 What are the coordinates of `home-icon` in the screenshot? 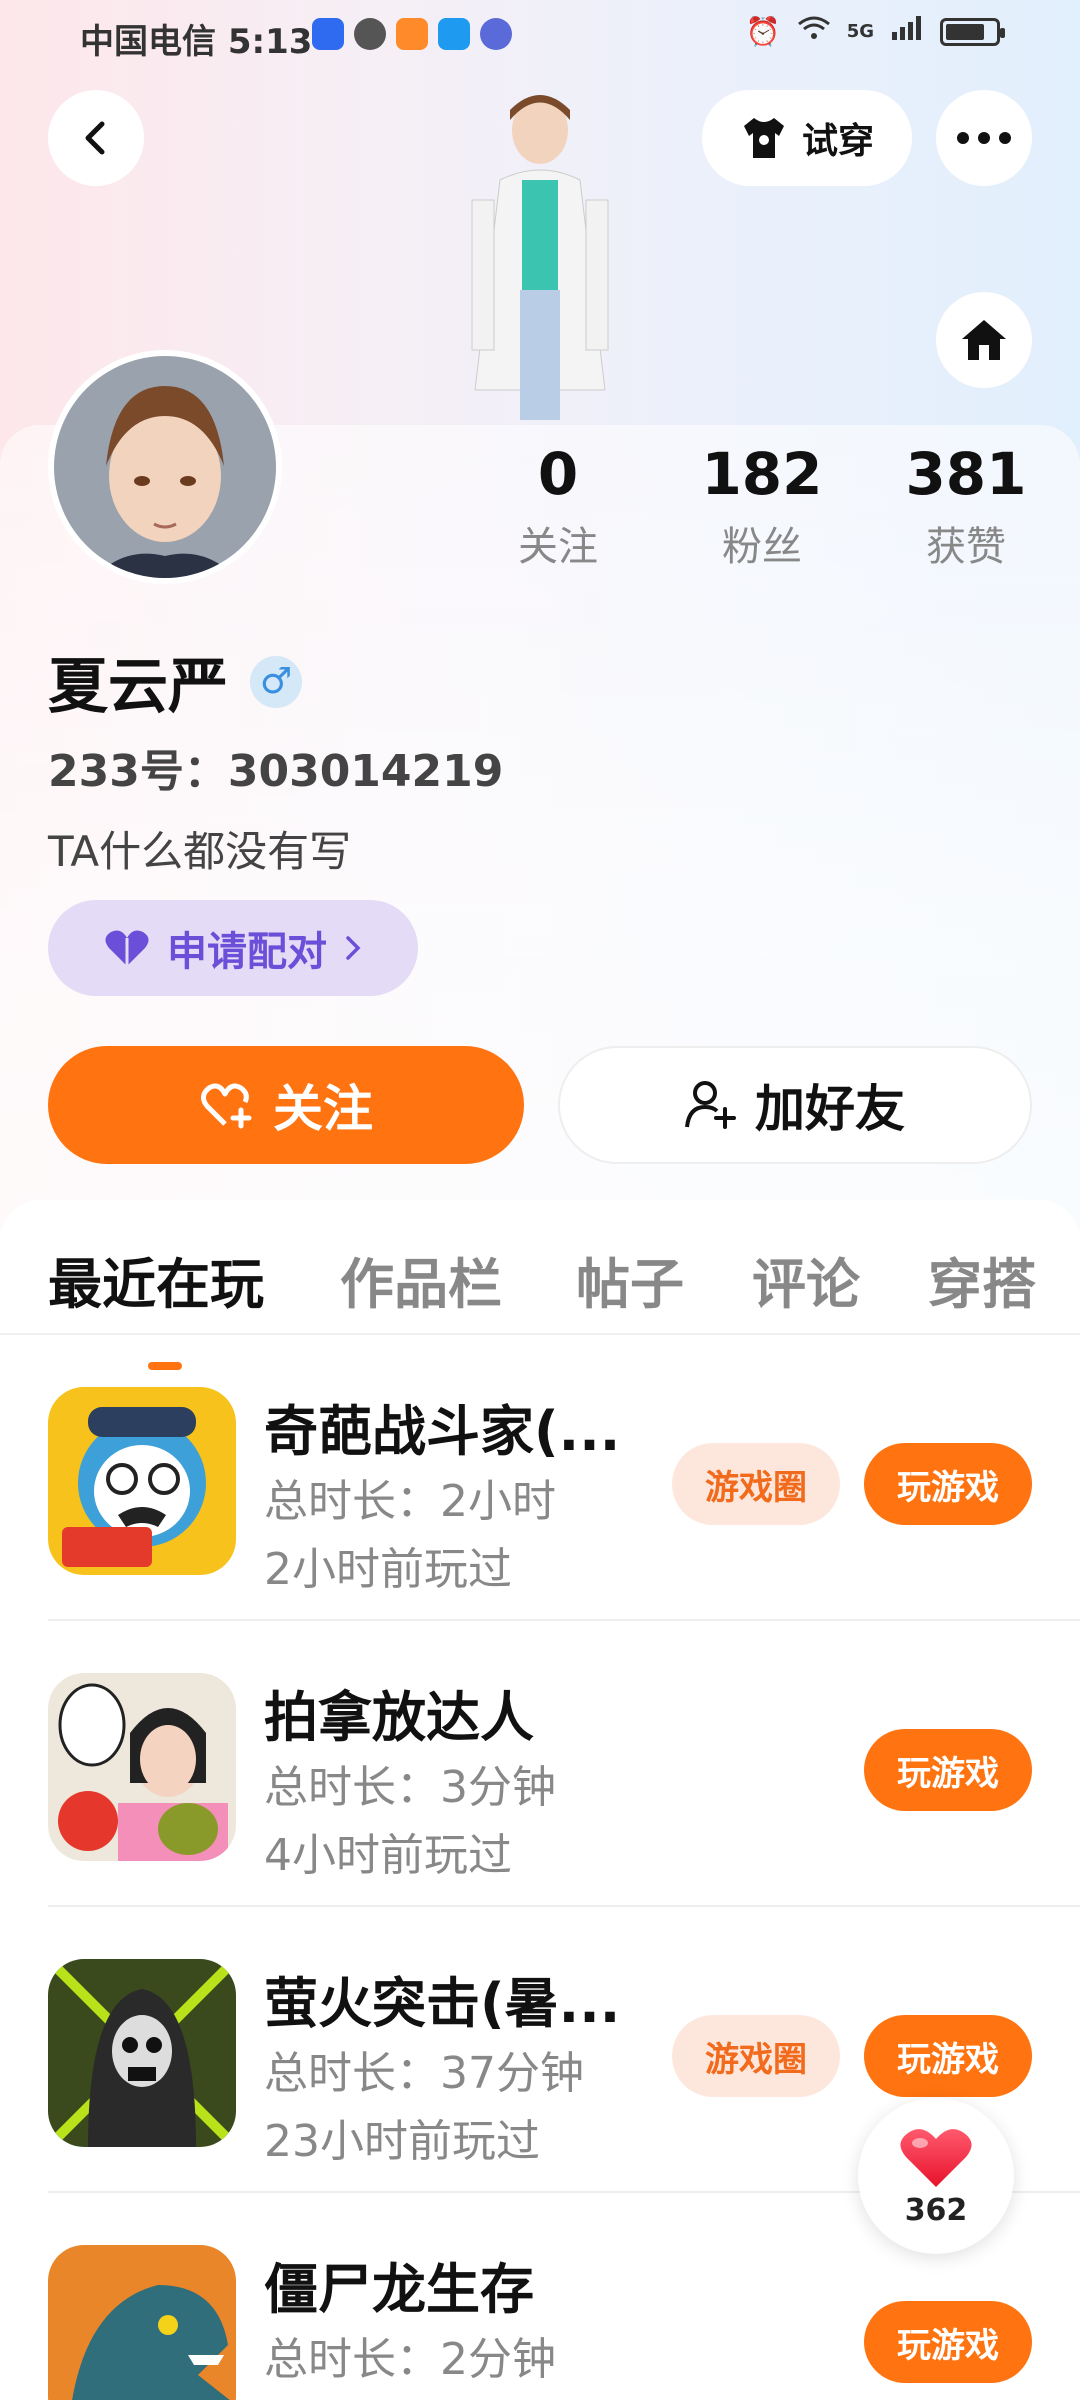 It's located at (984, 340).